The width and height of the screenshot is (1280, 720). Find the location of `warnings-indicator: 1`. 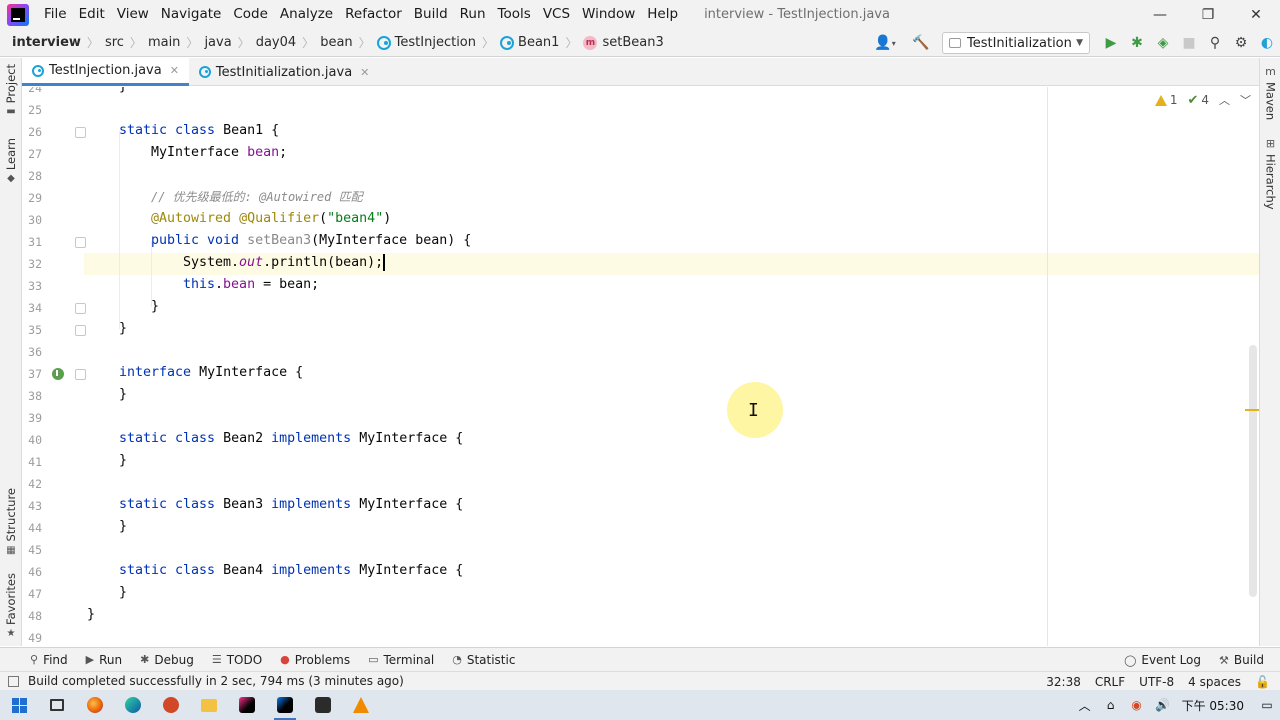

warnings-indicator: 1 is located at coordinates (1165, 100).